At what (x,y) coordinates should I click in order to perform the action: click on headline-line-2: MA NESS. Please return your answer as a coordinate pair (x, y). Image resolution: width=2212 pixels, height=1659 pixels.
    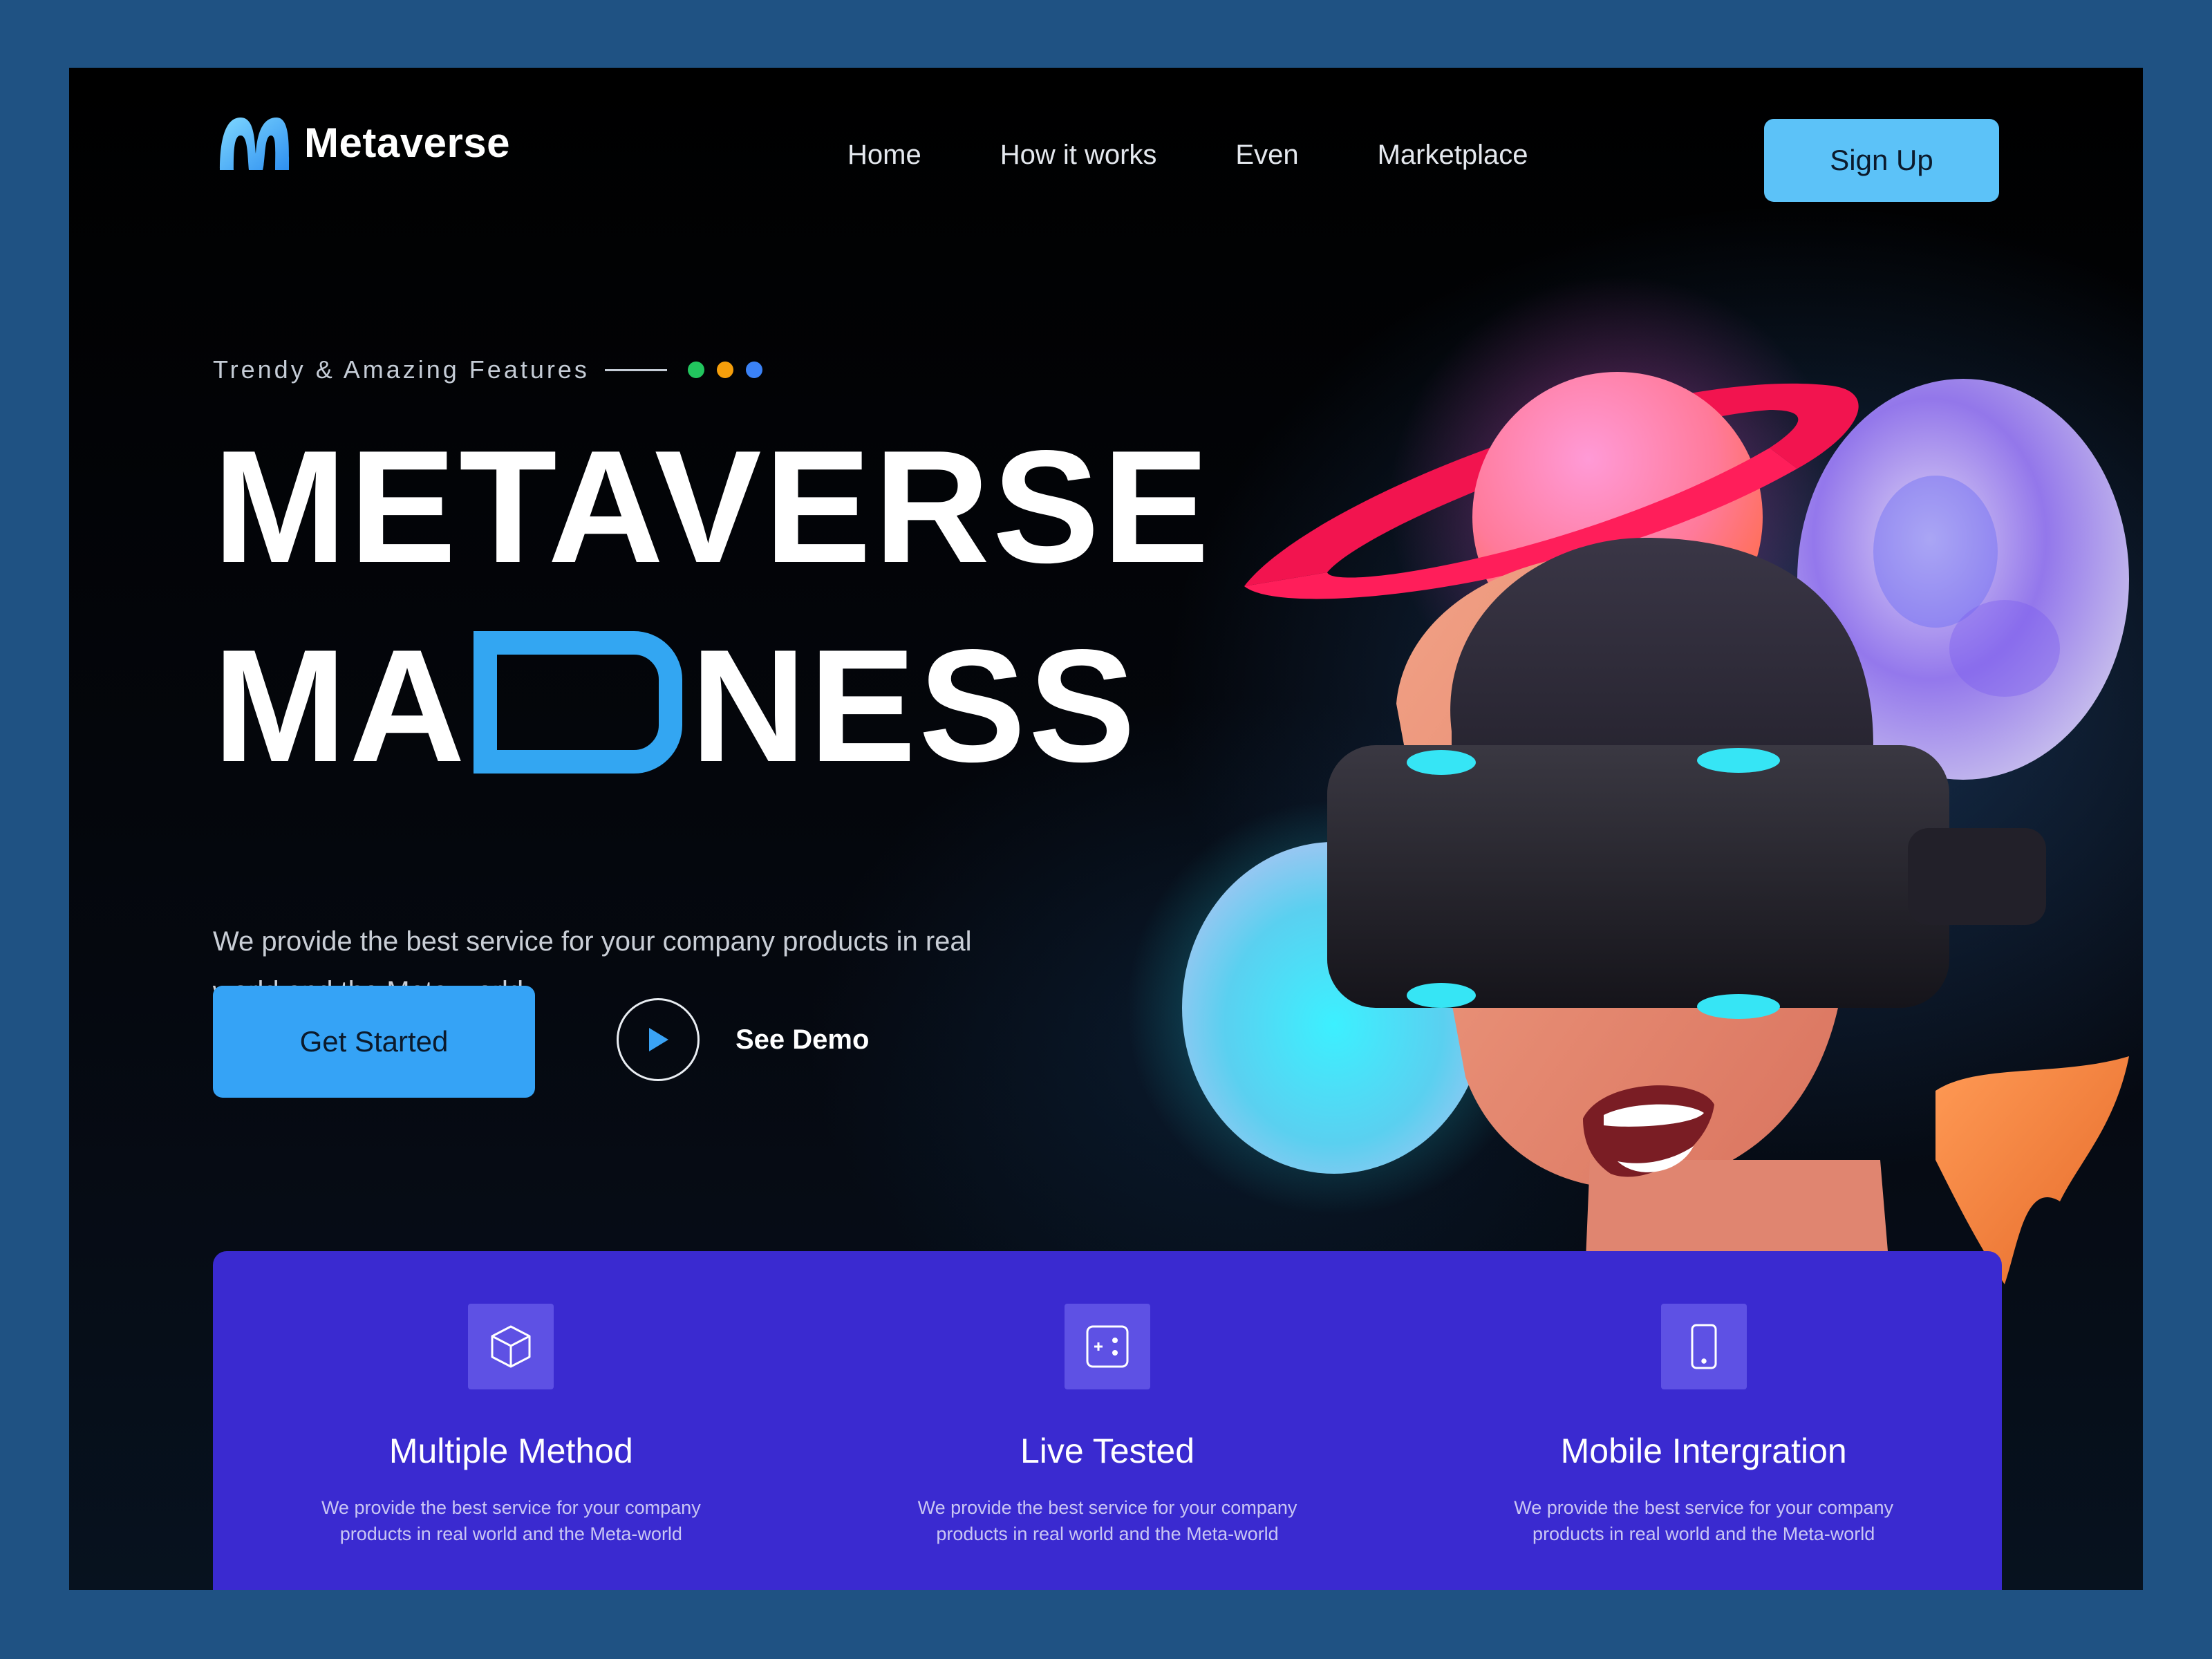
    Looking at the image, I should click on (675, 706).